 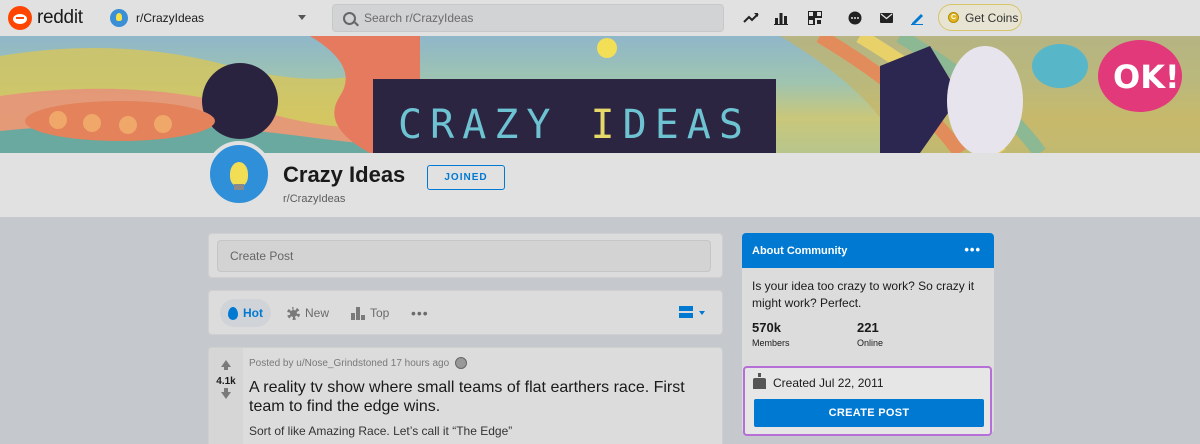 What do you see at coordinates (119, 18) in the screenshot?
I see `community-icon` at bounding box center [119, 18].